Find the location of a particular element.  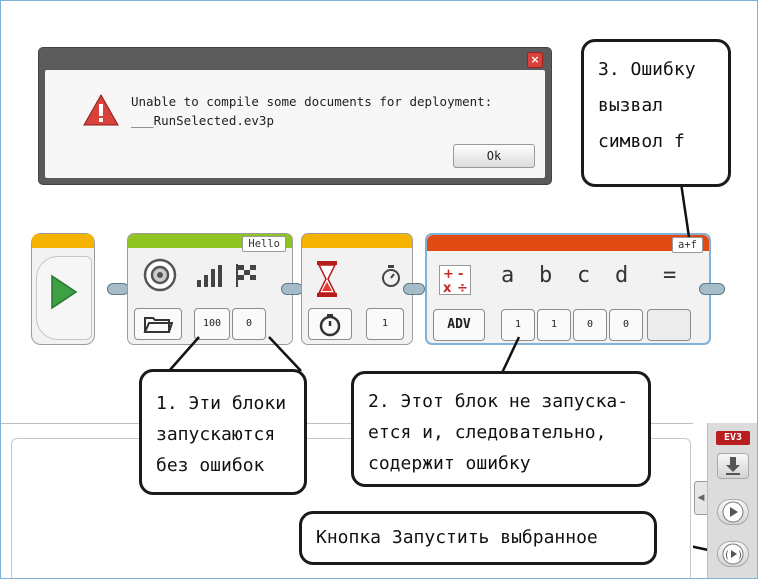

play-icon is located at coordinates (733, 512).